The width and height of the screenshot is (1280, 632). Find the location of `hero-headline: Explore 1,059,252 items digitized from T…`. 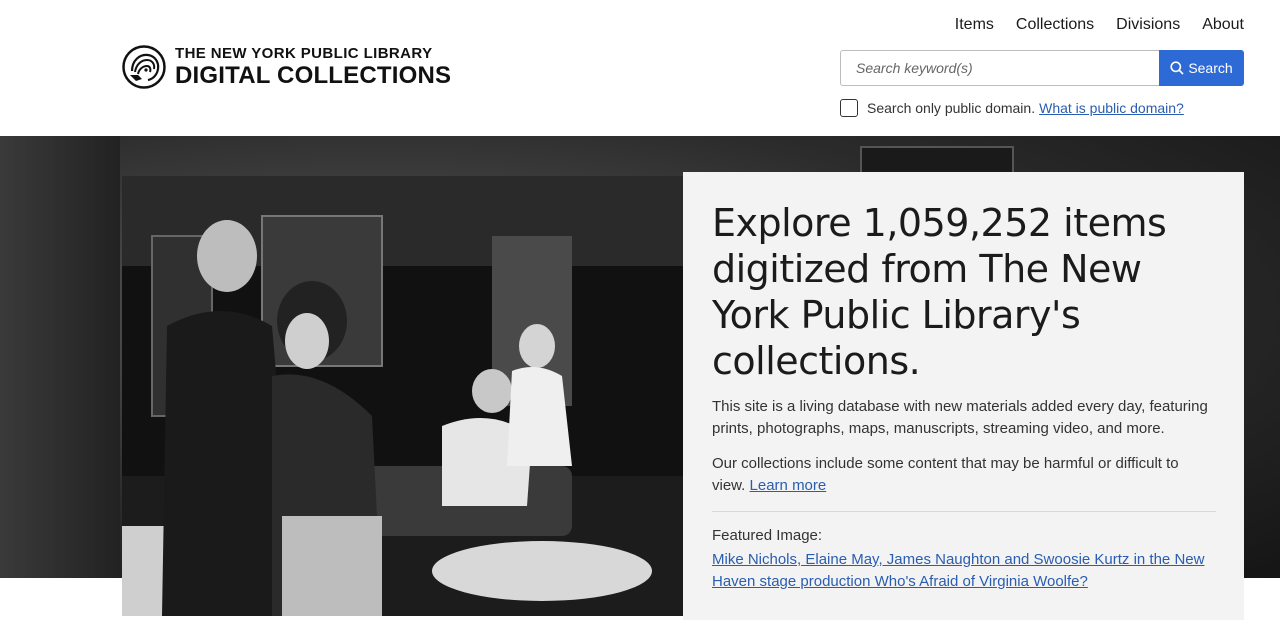

hero-headline: Explore 1,059,252 items digitized from T… is located at coordinates (939, 292).